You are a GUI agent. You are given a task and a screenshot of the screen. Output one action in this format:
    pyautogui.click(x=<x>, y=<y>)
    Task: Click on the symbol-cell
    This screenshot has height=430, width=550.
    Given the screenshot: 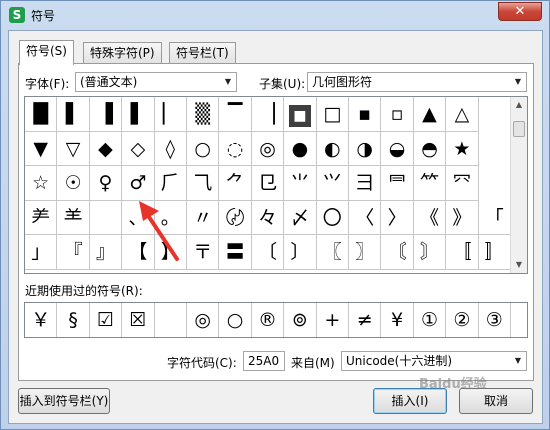 What is the action you would take?
    pyautogui.click(x=106, y=218)
    